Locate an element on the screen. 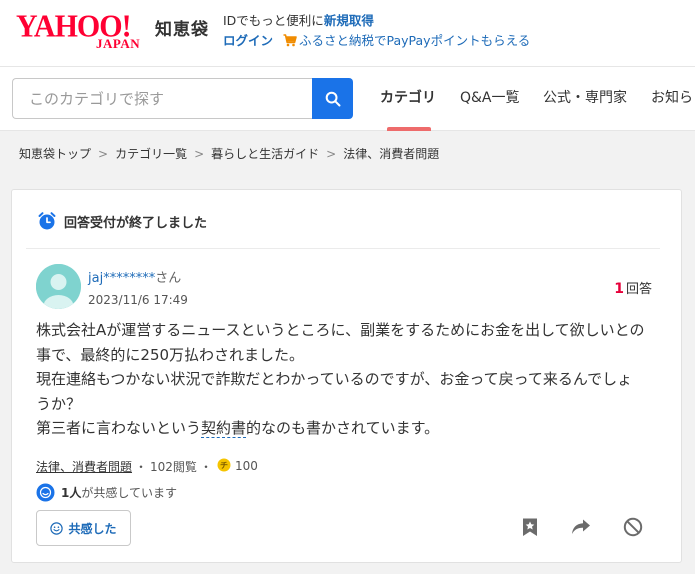 Image resolution: width=695 pixels, height=574 pixels. active-tab-indicator is located at coordinates (409, 129).